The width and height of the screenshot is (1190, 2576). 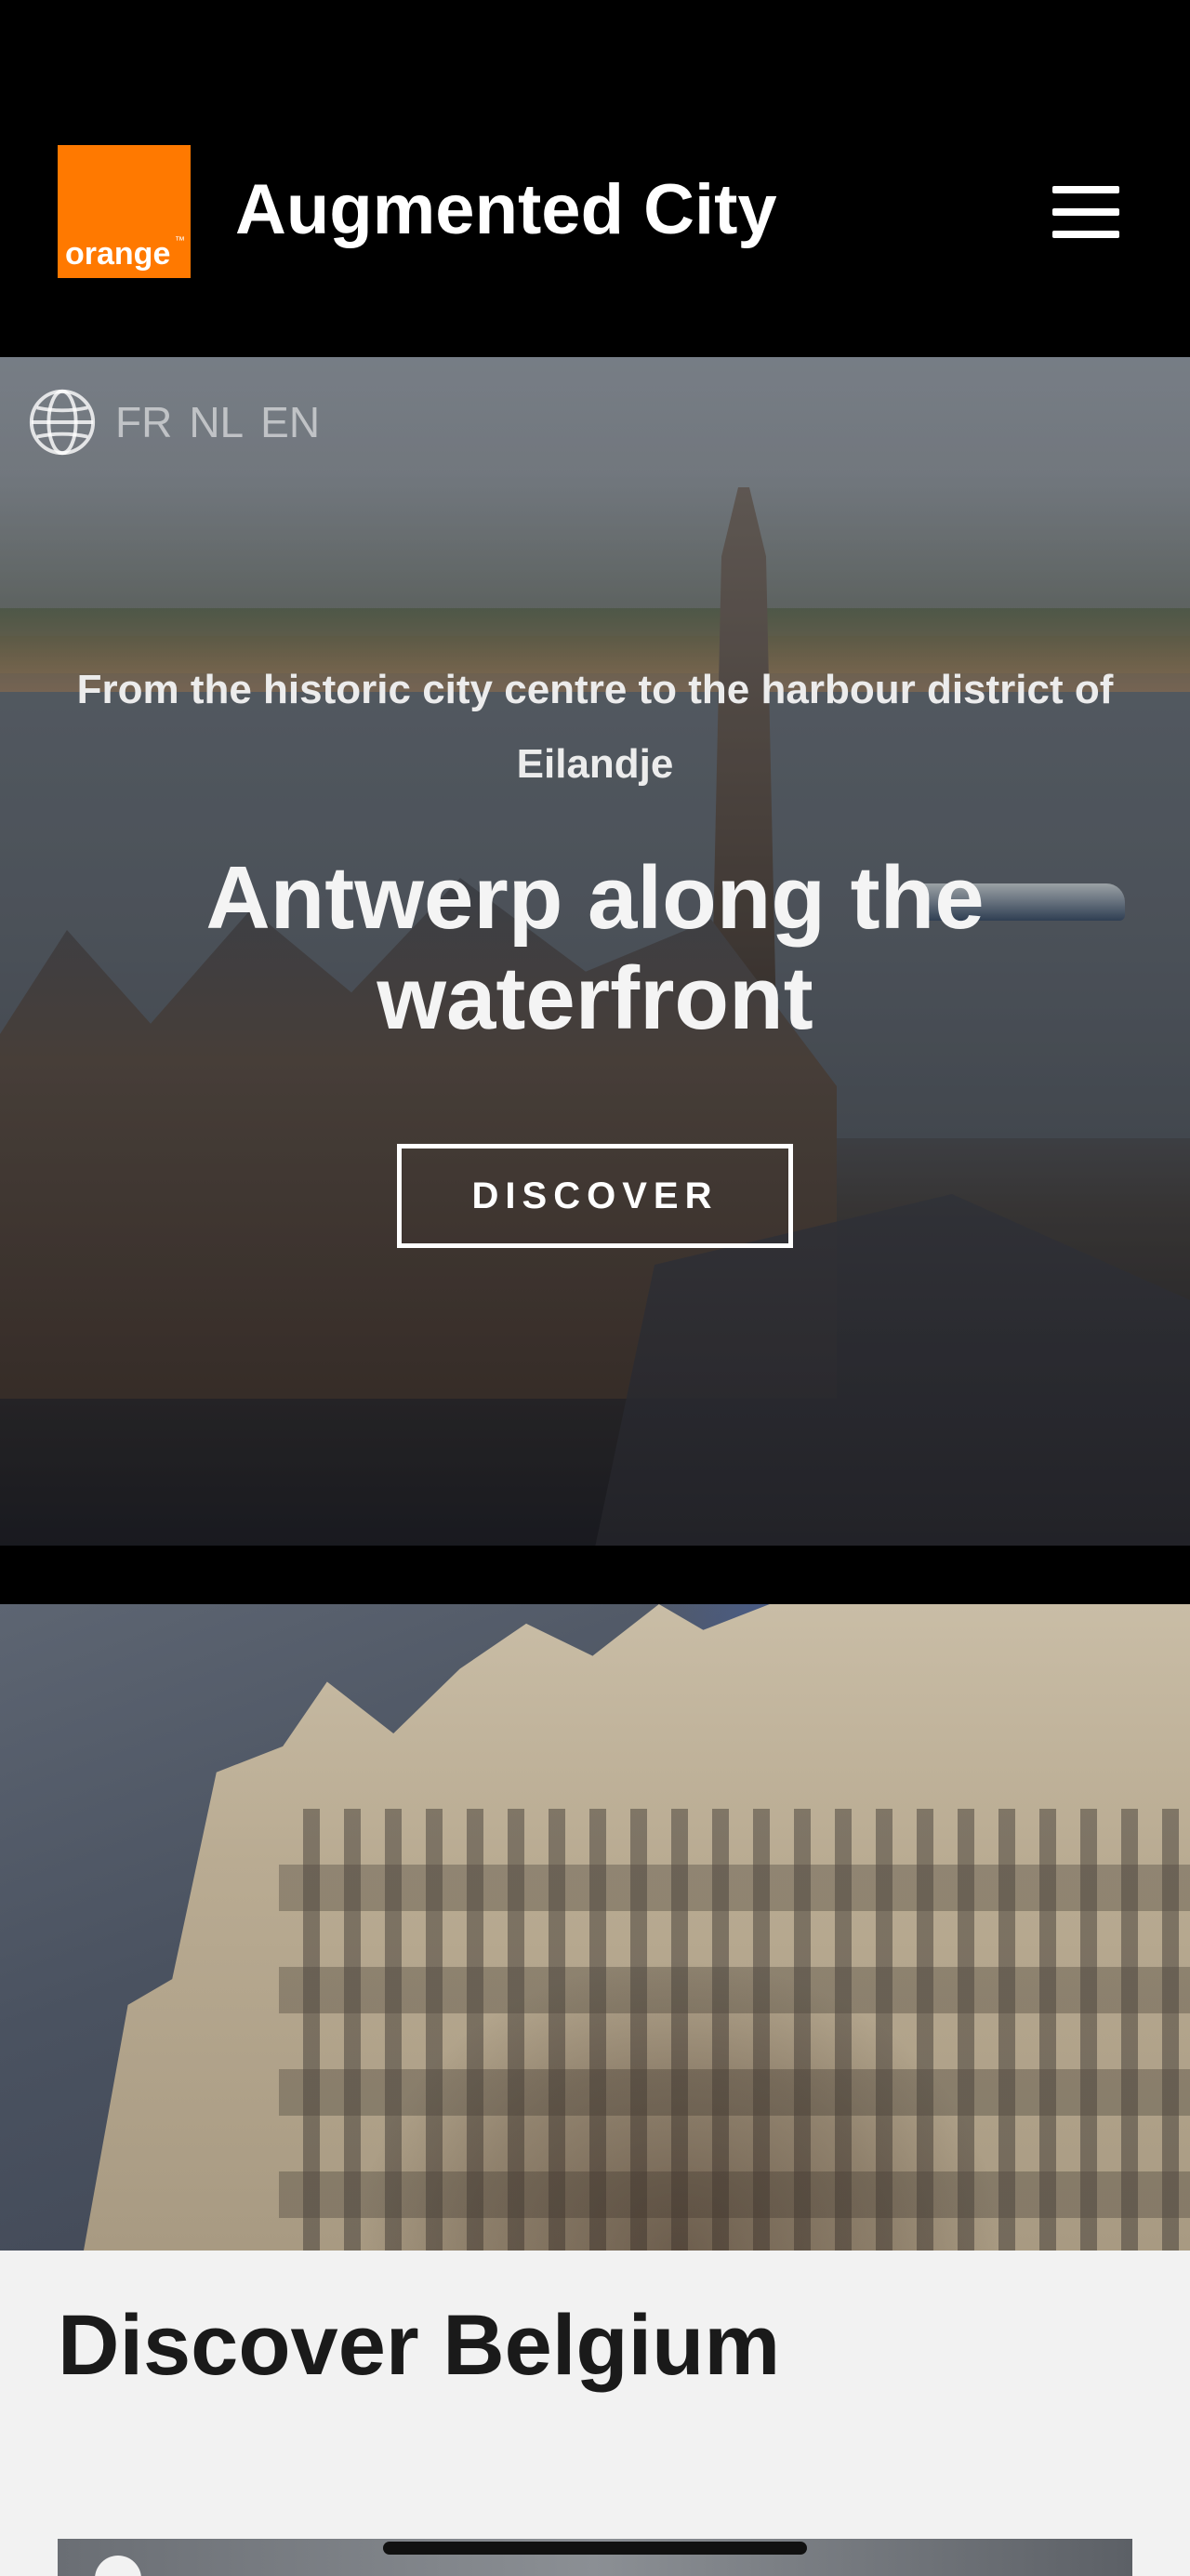 What do you see at coordinates (118, 2566) in the screenshot?
I see `card-avatar-icon` at bounding box center [118, 2566].